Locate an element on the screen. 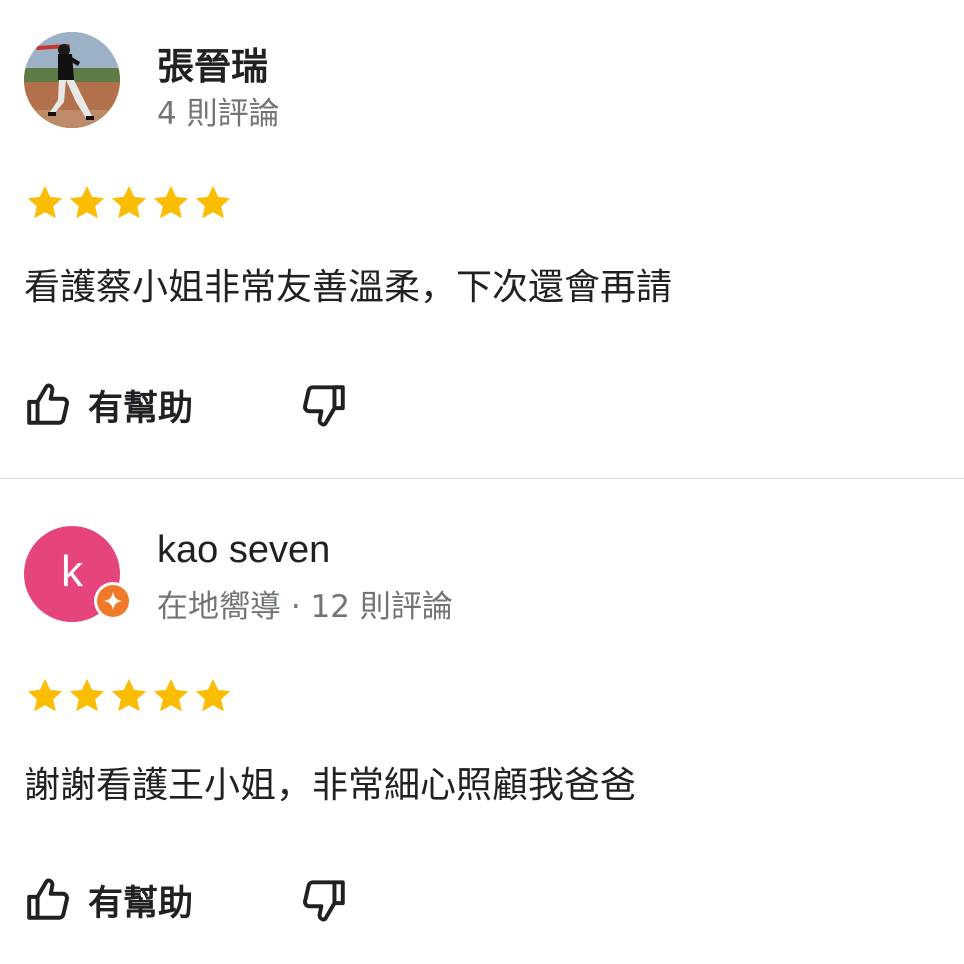  reviewer-avatar: k is located at coordinates (78, 574).